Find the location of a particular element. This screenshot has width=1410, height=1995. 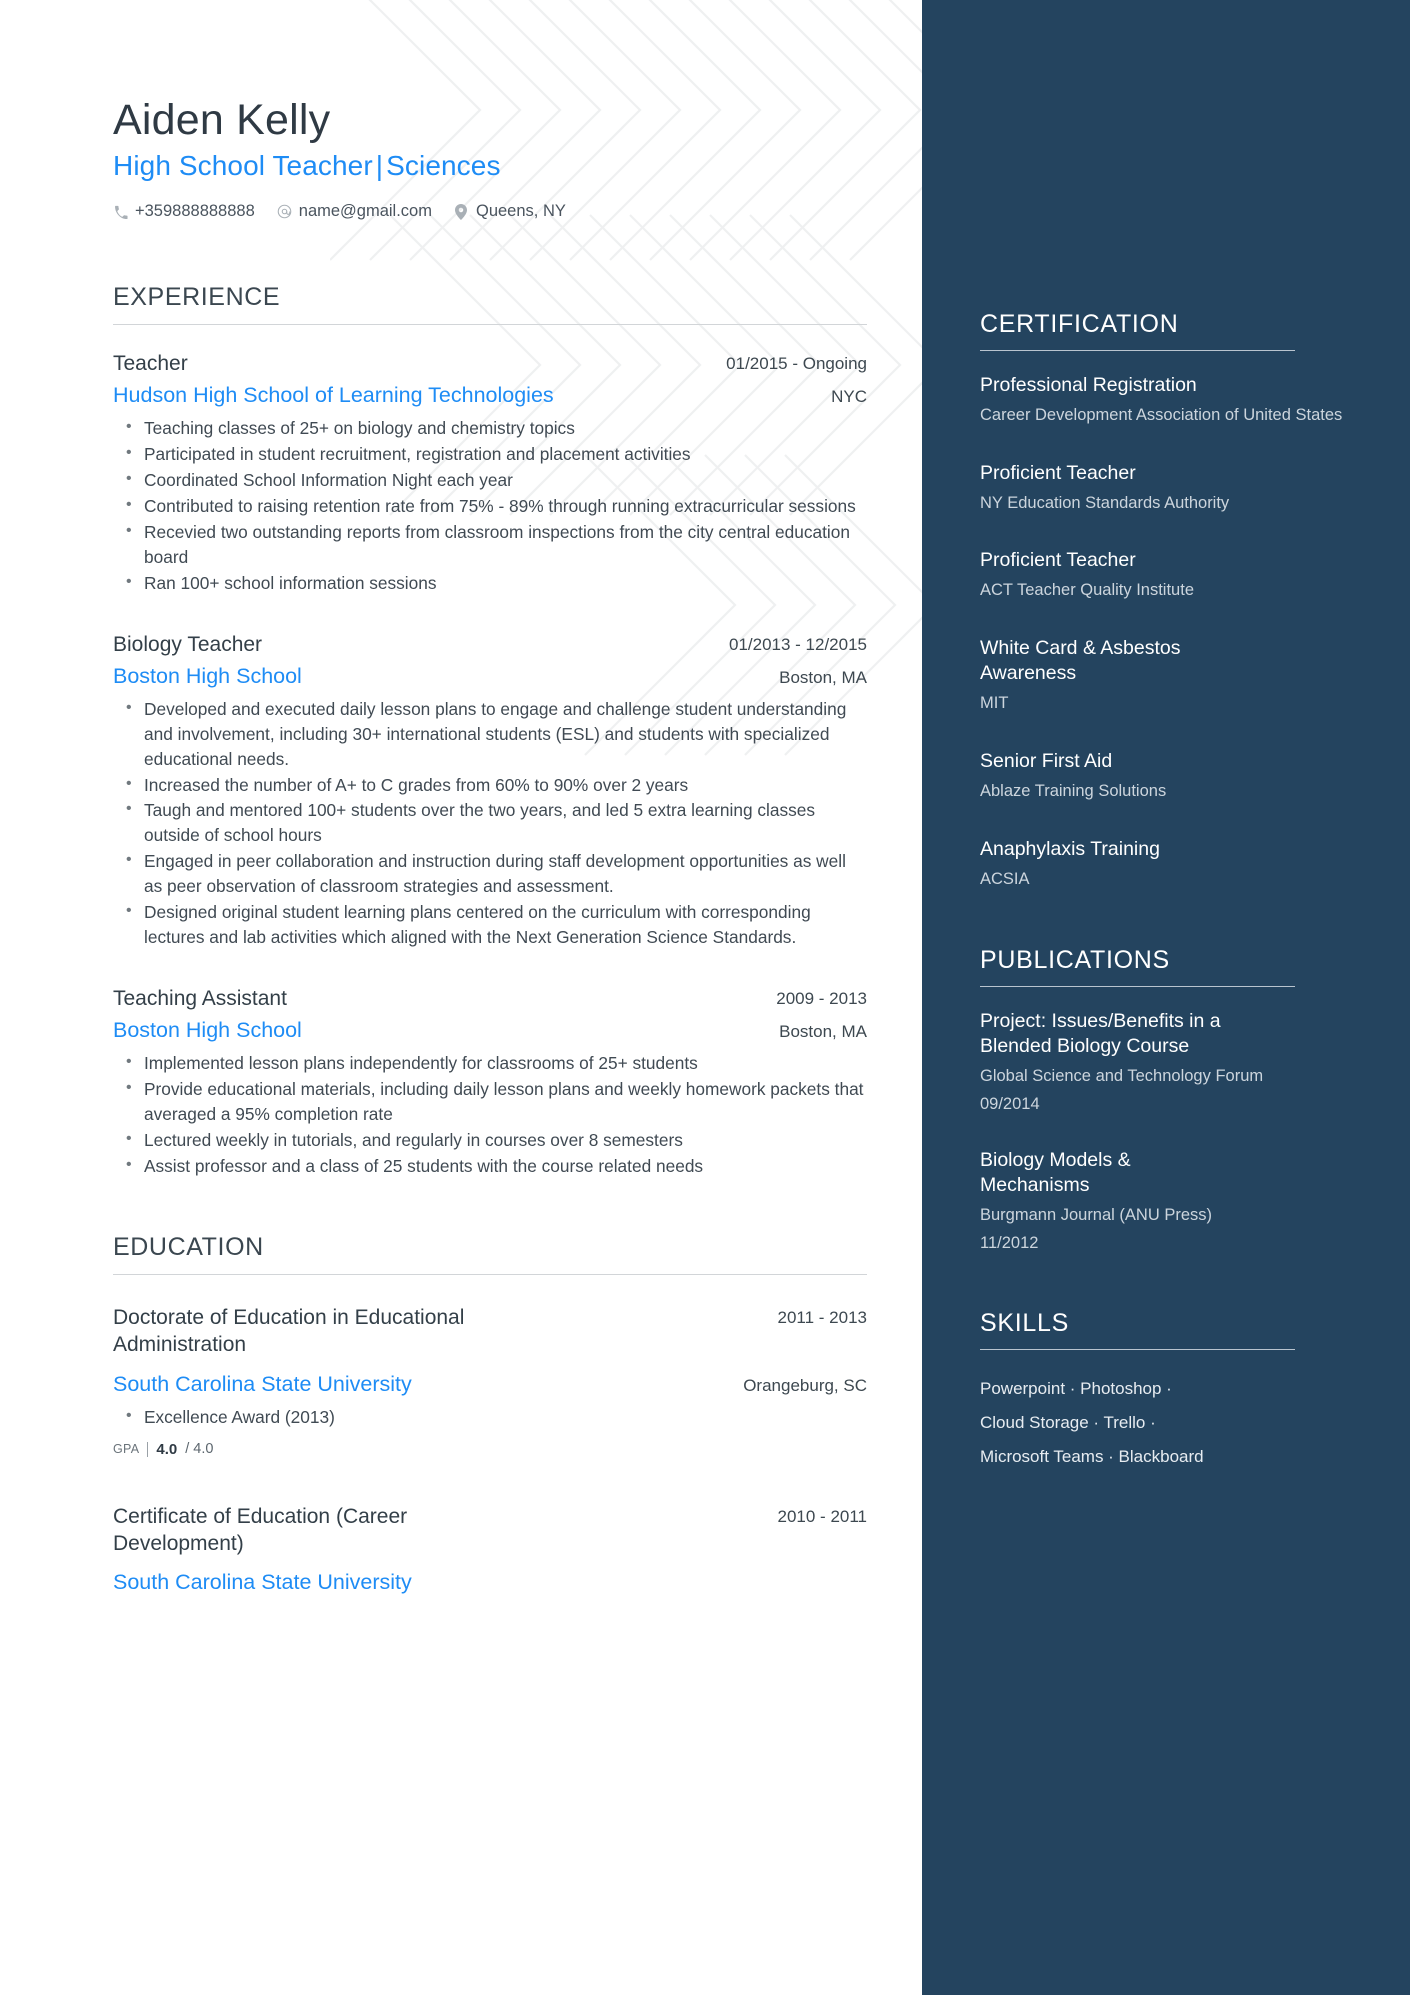

publications-section-title: PUBLICATIONS is located at coordinates (1075, 960).